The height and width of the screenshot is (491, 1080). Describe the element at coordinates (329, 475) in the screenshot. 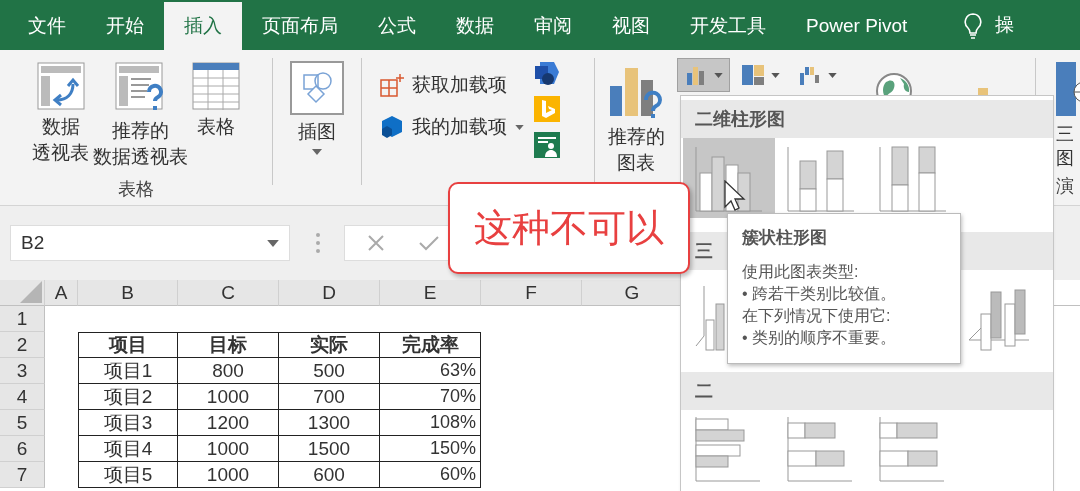

I see `table-cell: 600` at that location.